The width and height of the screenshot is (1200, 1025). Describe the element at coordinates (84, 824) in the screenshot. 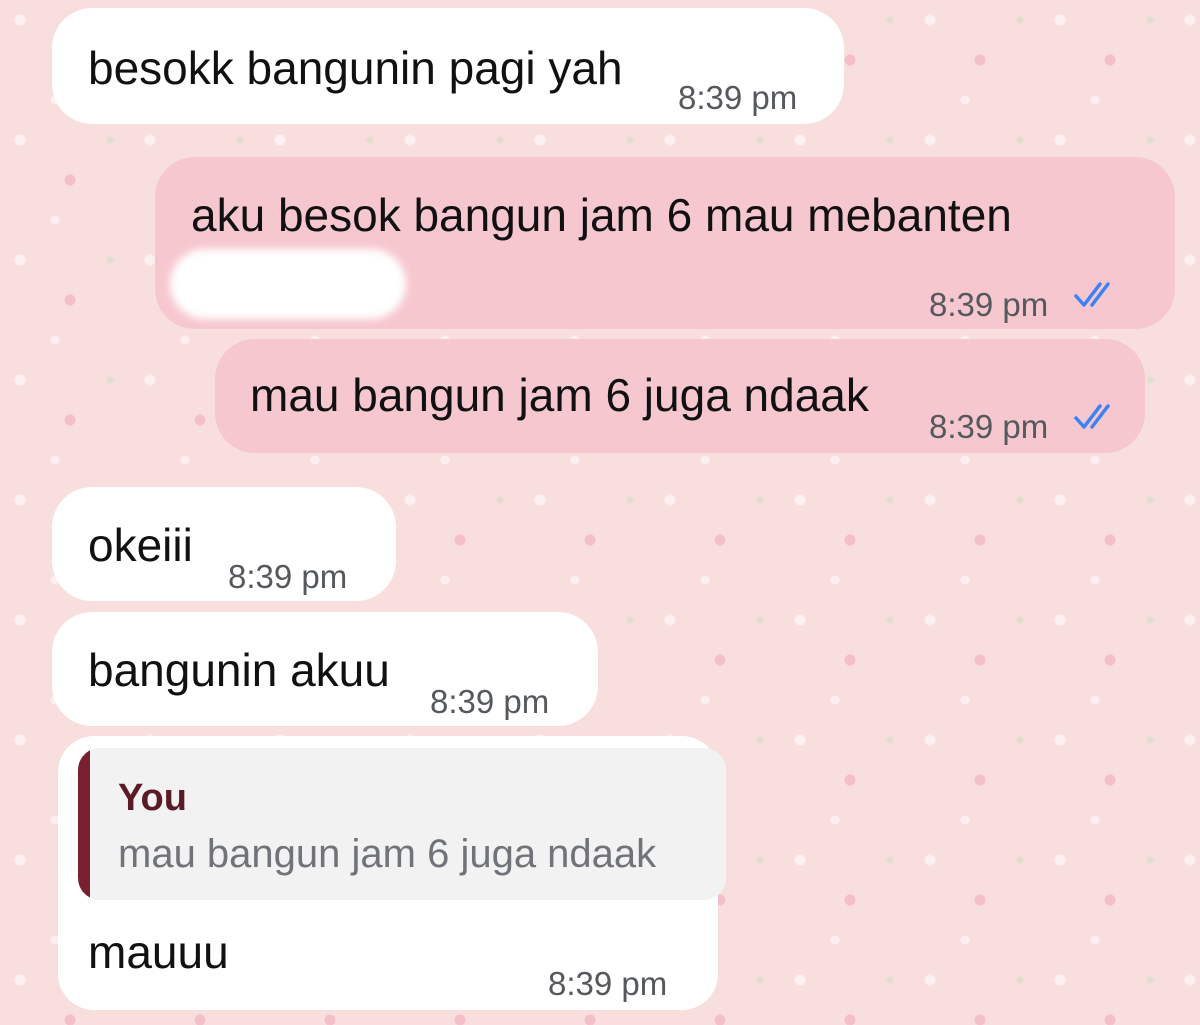

I see `quote-accent-bar` at that location.